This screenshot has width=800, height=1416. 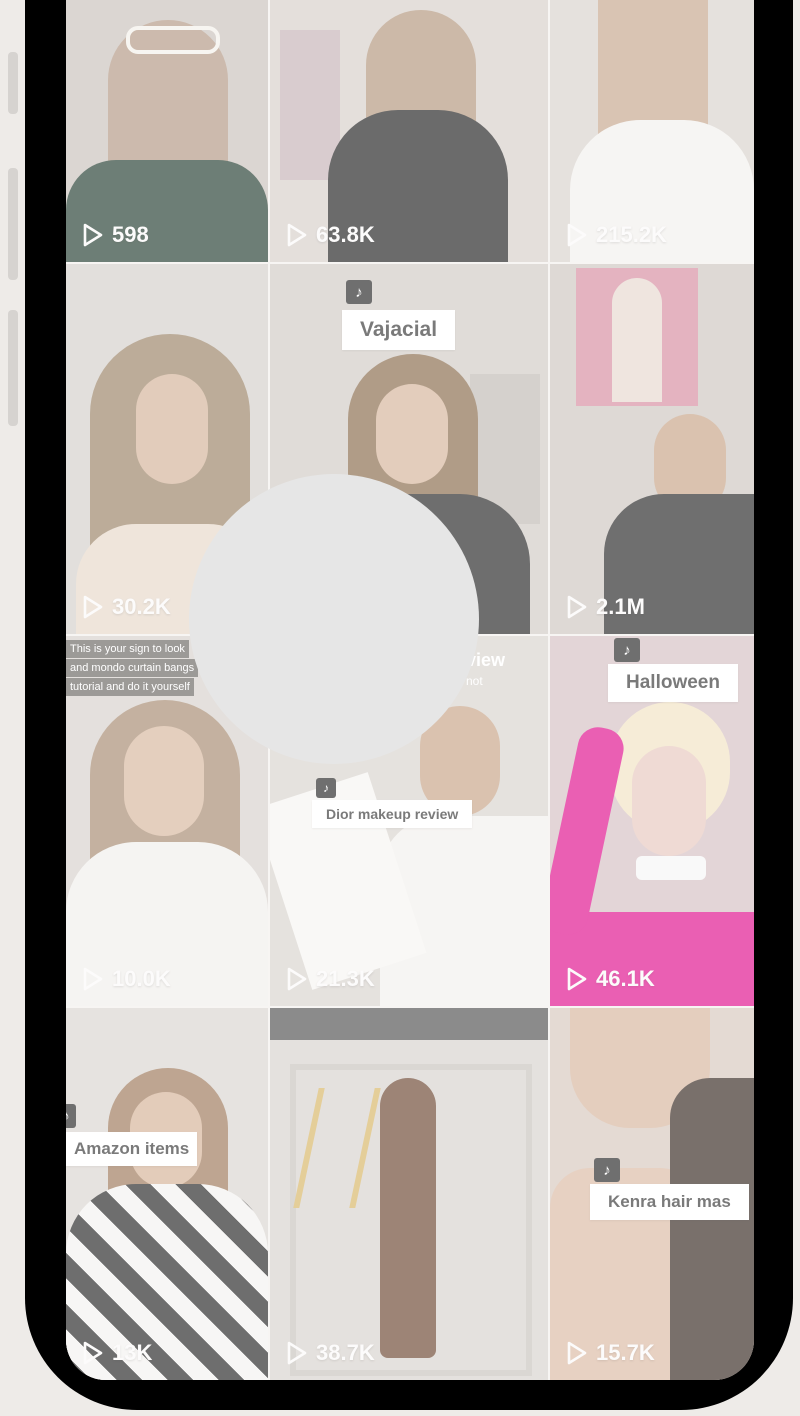 What do you see at coordinates (408, 1218) in the screenshot?
I see `person-figure` at bounding box center [408, 1218].